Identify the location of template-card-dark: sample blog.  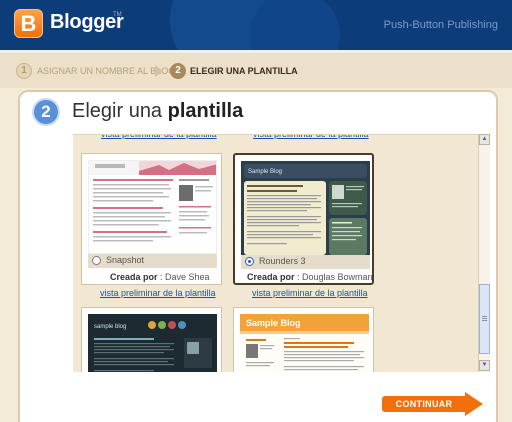
(151, 339).